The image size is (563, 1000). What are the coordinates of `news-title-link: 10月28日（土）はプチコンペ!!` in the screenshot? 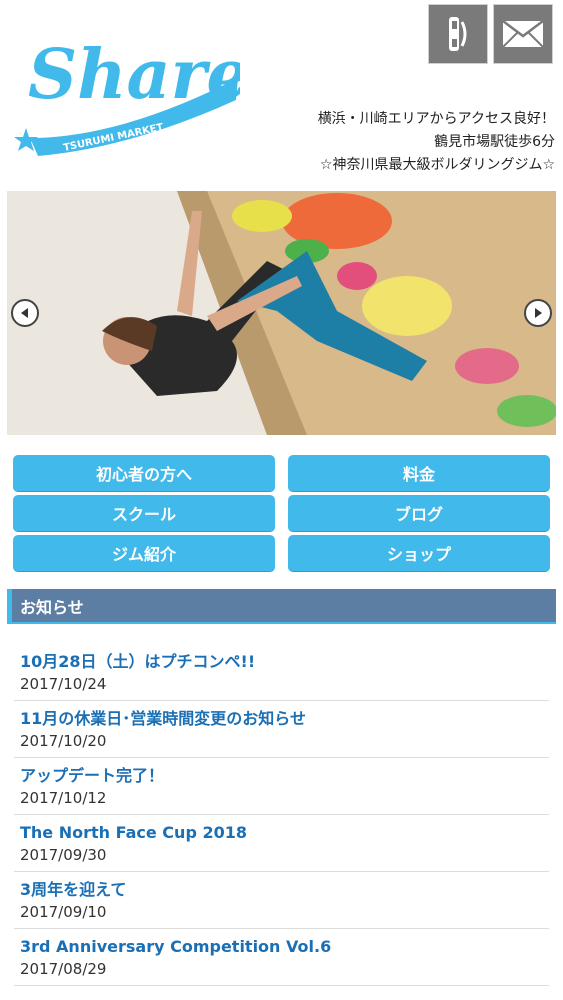 It's located at (284, 662).